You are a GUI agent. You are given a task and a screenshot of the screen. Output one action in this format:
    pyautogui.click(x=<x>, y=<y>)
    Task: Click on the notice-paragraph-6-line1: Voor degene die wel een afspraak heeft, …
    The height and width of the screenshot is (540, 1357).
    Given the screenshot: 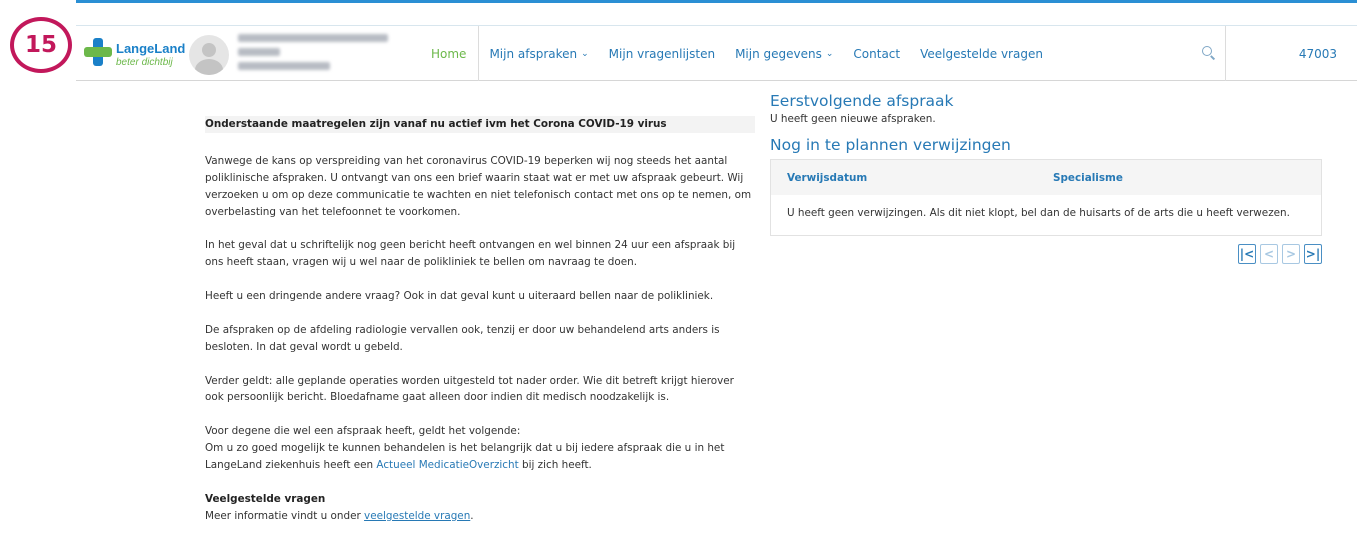 What is the action you would take?
    pyautogui.click(x=363, y=431)
    